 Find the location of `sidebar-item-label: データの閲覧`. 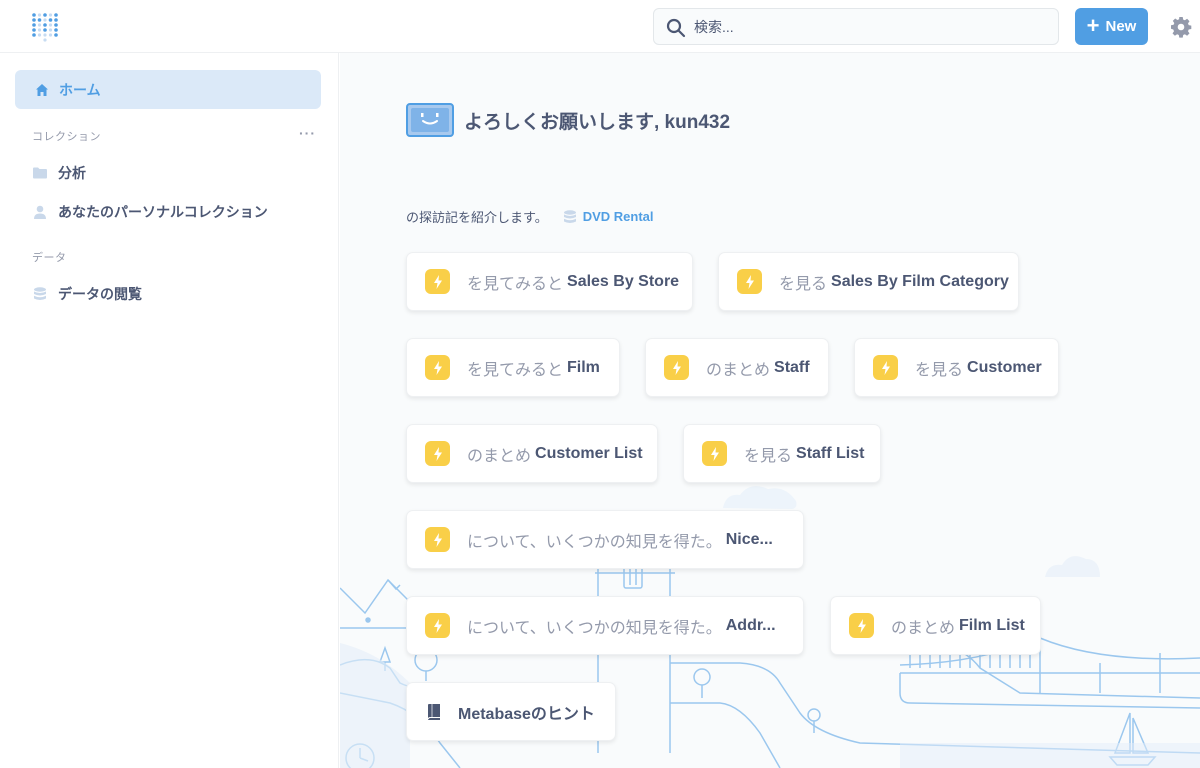

sidebar-item-label: データの閲覧 is located at coordinates (100, 294).